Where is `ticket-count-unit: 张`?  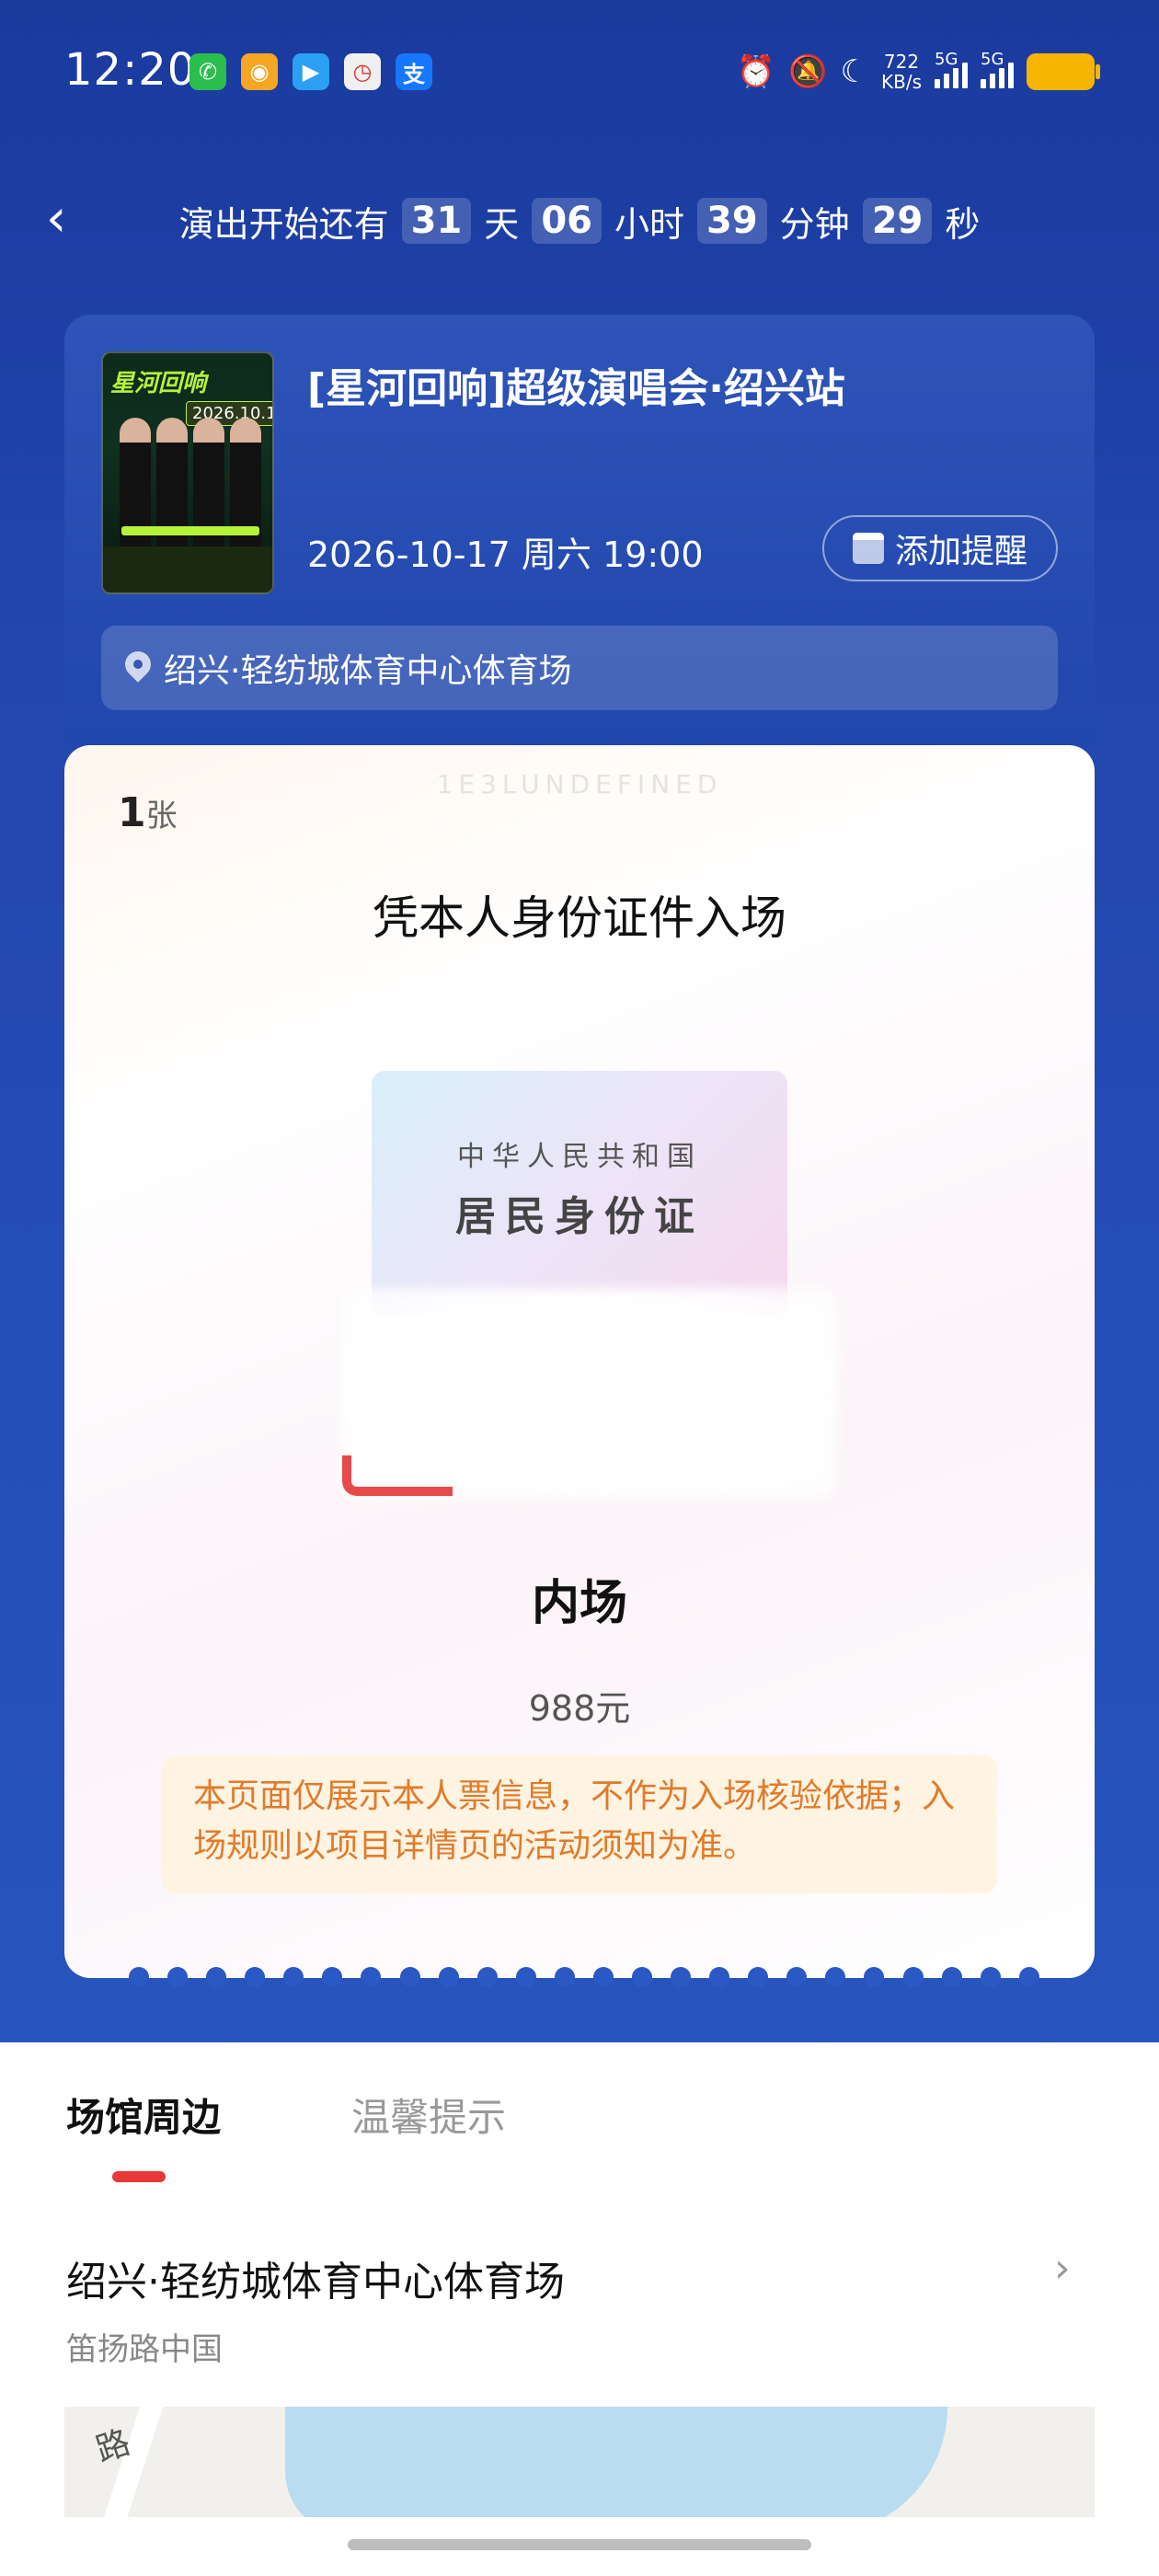 ticket-count-unit: 张 is located at coordinates (161, 816).